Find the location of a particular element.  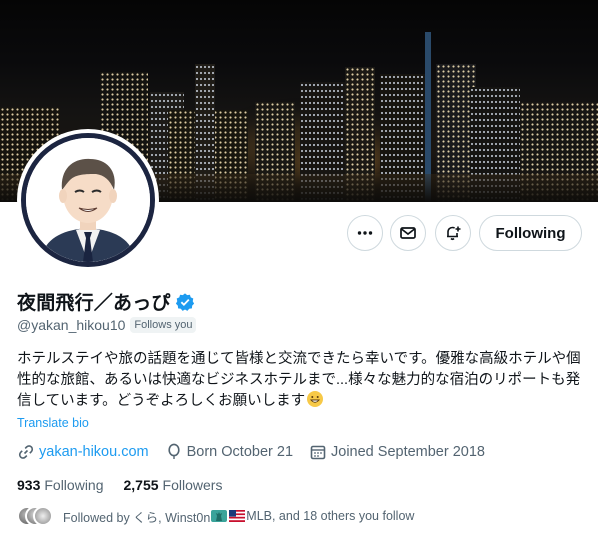

verified-badge-icon is located at coordinates (185, 302).